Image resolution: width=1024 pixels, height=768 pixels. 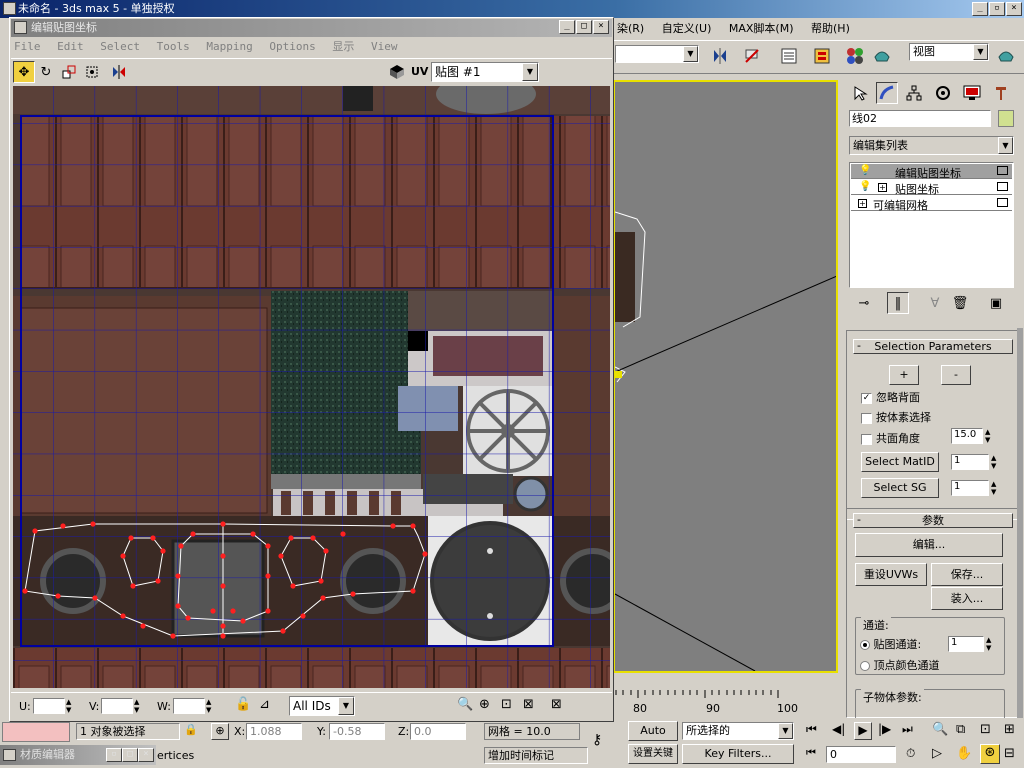 What do you see at coordinates (49, 706) in the screenshot?
I see `u-spinner` at bounding box center [49, 706].